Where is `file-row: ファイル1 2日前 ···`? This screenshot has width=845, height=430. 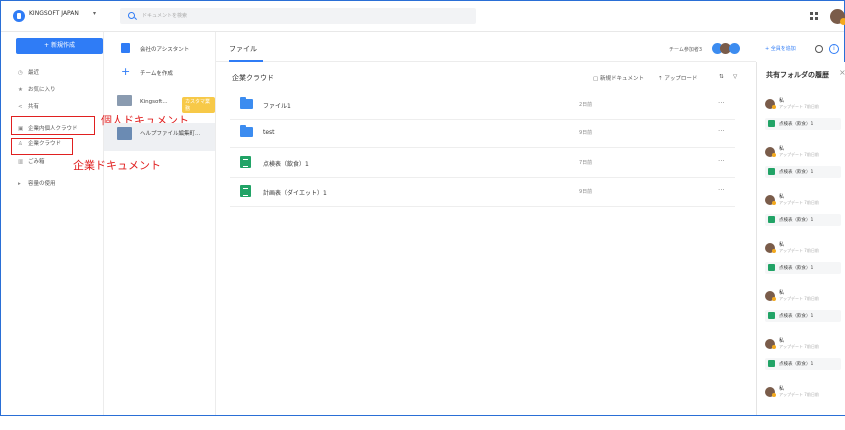
file-row: ファイル1 2日前 ··· is located at coordinates (482, 105).